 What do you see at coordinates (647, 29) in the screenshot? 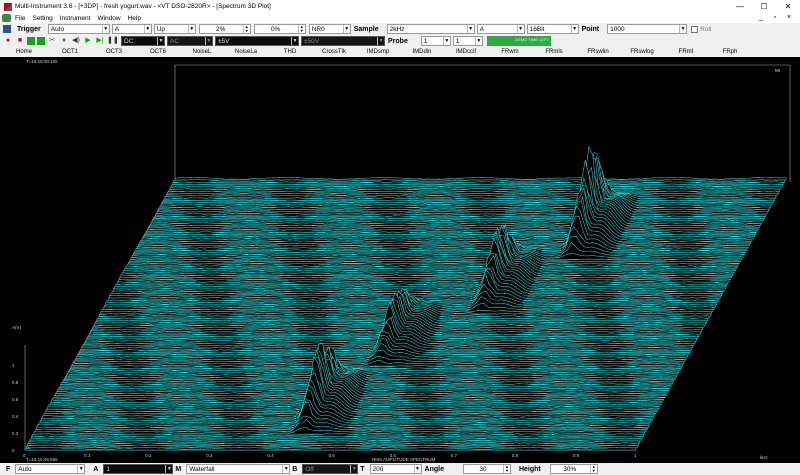
I see `points-select: 1000 ▼` at bounding box center [647, 29].